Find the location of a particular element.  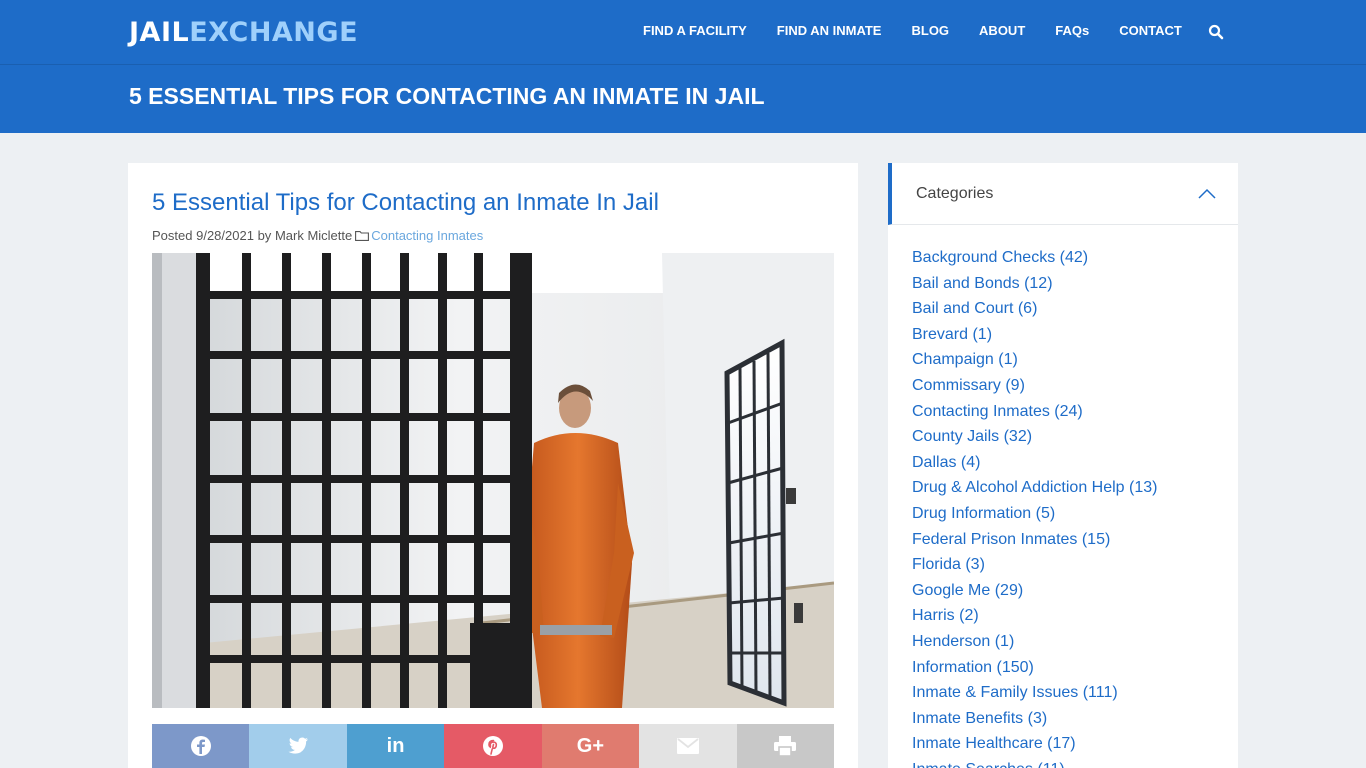

share-print-button is located at coordinates (785, 746).